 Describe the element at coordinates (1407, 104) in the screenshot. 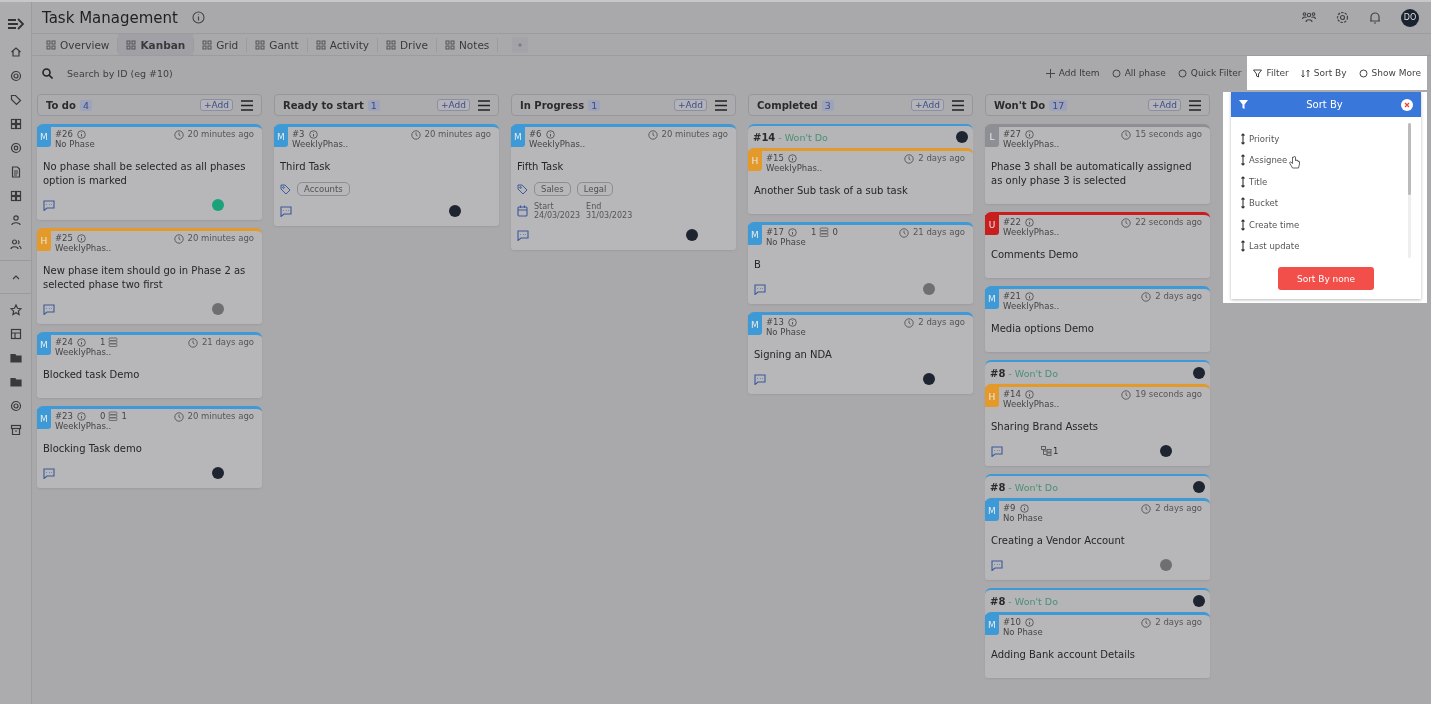

I see `close-button` at that location.